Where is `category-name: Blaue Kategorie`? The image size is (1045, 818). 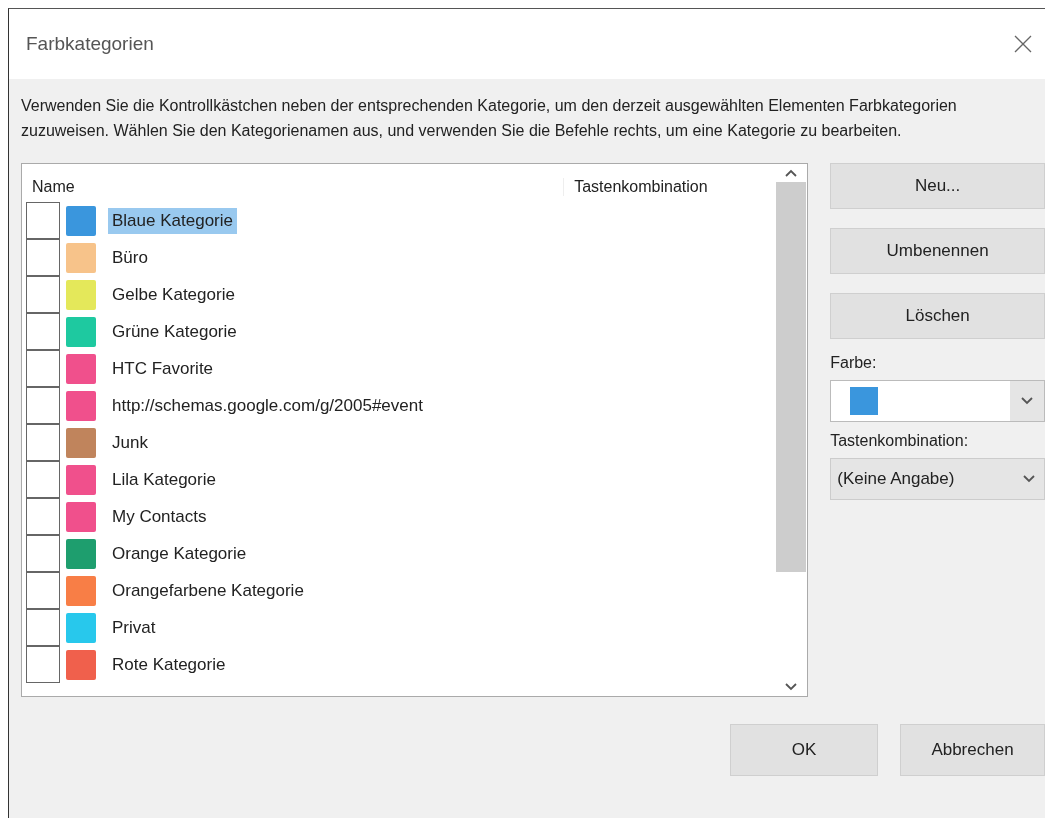
category-name: Blaue Kategorie is located at coordinates (172, 220).